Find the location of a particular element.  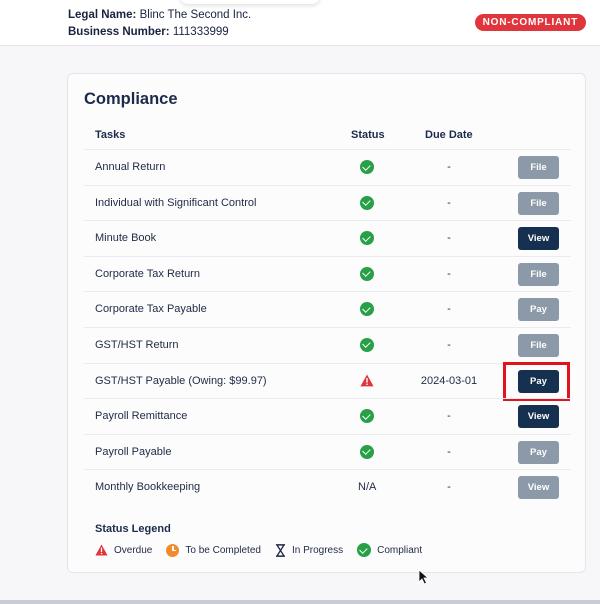

legend-title: Status Legend is located at coordinates (133, 529).